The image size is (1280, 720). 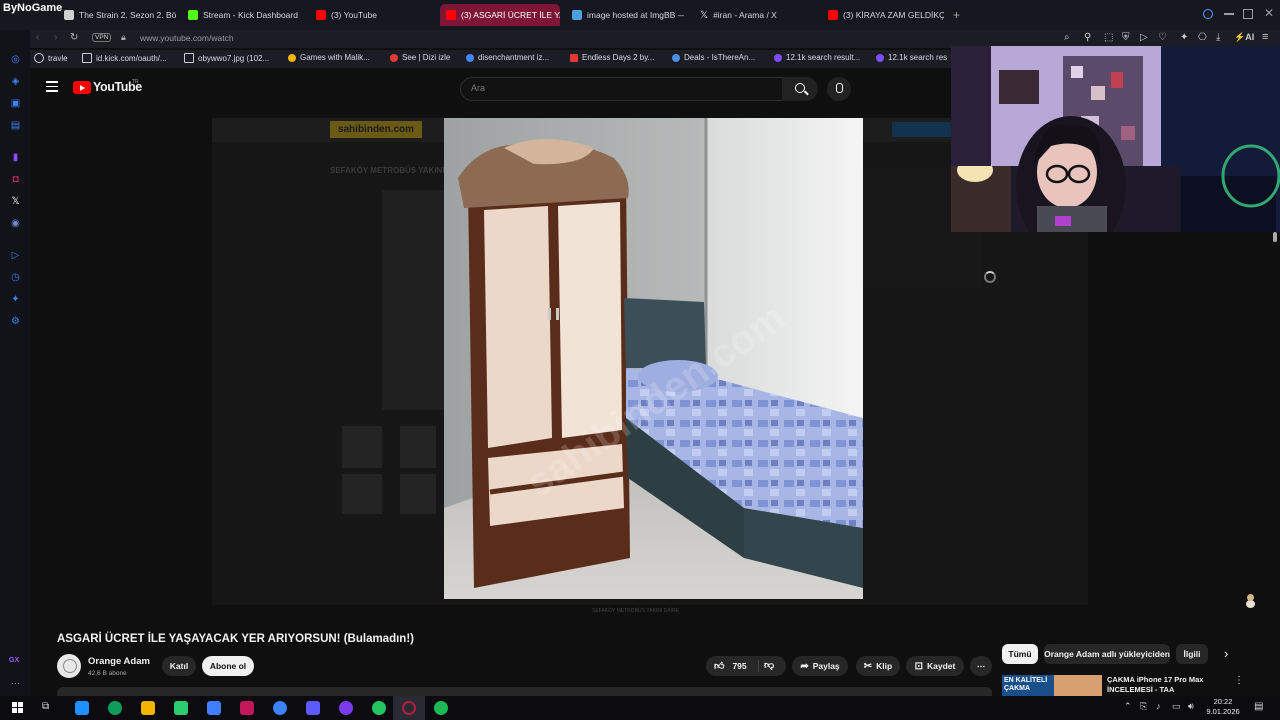 What do you see at coordinates (1202, 37) in the screenshot?
I see `wallet-icon: ⎔` at bounding box center [1202, 37].